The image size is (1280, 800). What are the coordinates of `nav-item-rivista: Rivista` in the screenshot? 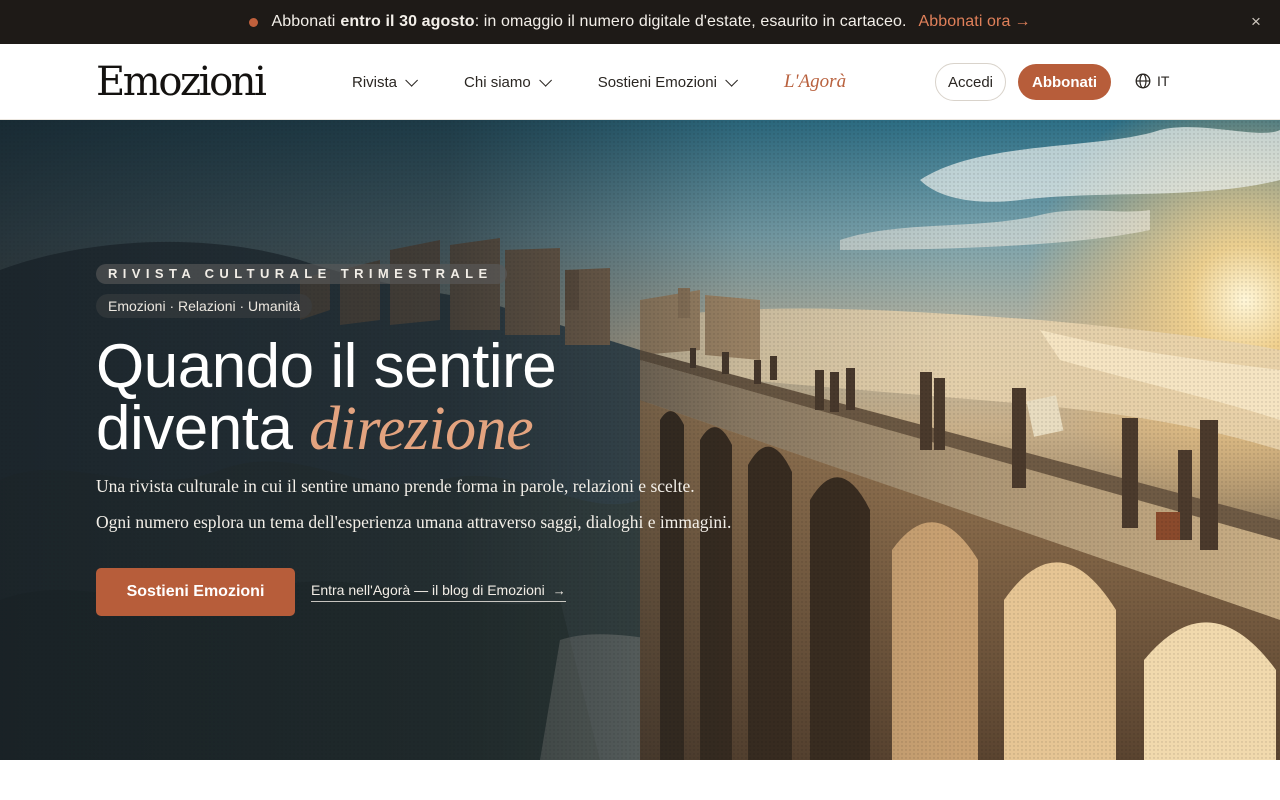 It's located at (385, 82).